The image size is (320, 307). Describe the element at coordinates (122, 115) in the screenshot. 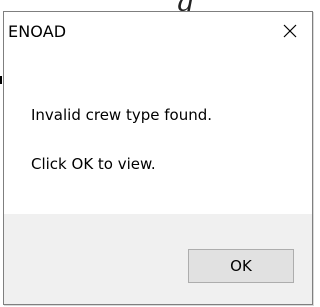

I see `message-line-1: Invalid crew type found.` at that location.